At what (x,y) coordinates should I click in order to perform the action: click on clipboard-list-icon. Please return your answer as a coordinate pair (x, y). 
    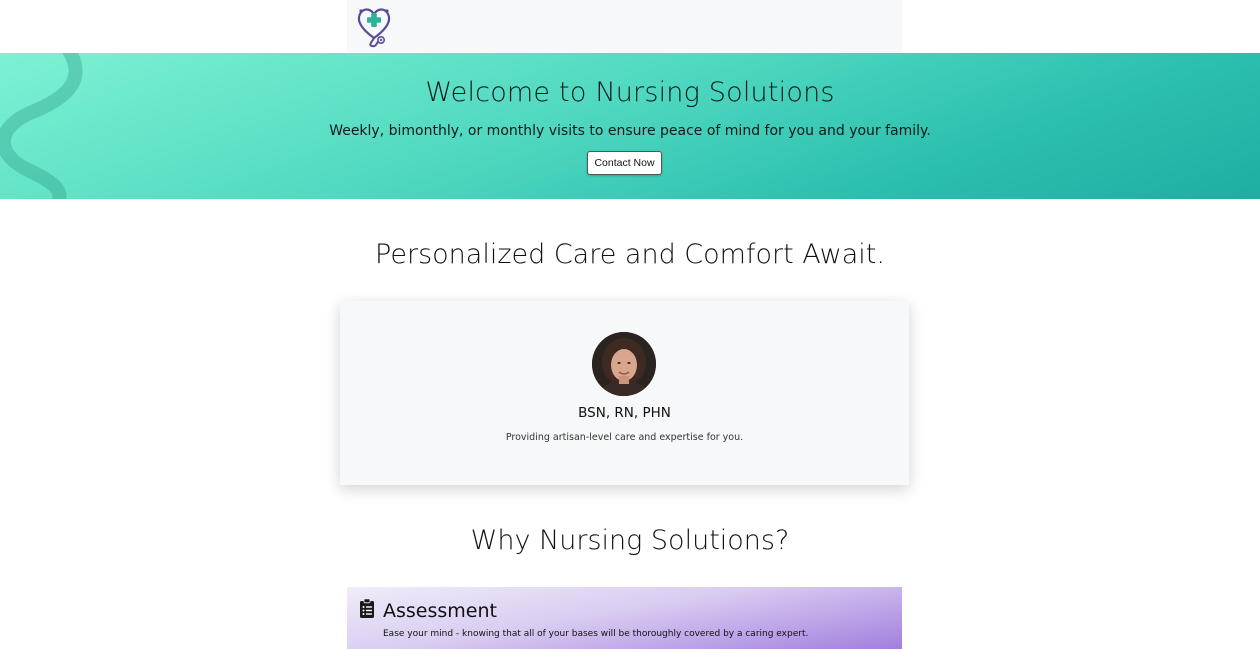
    Looking at the image, I should click on (367, 608).